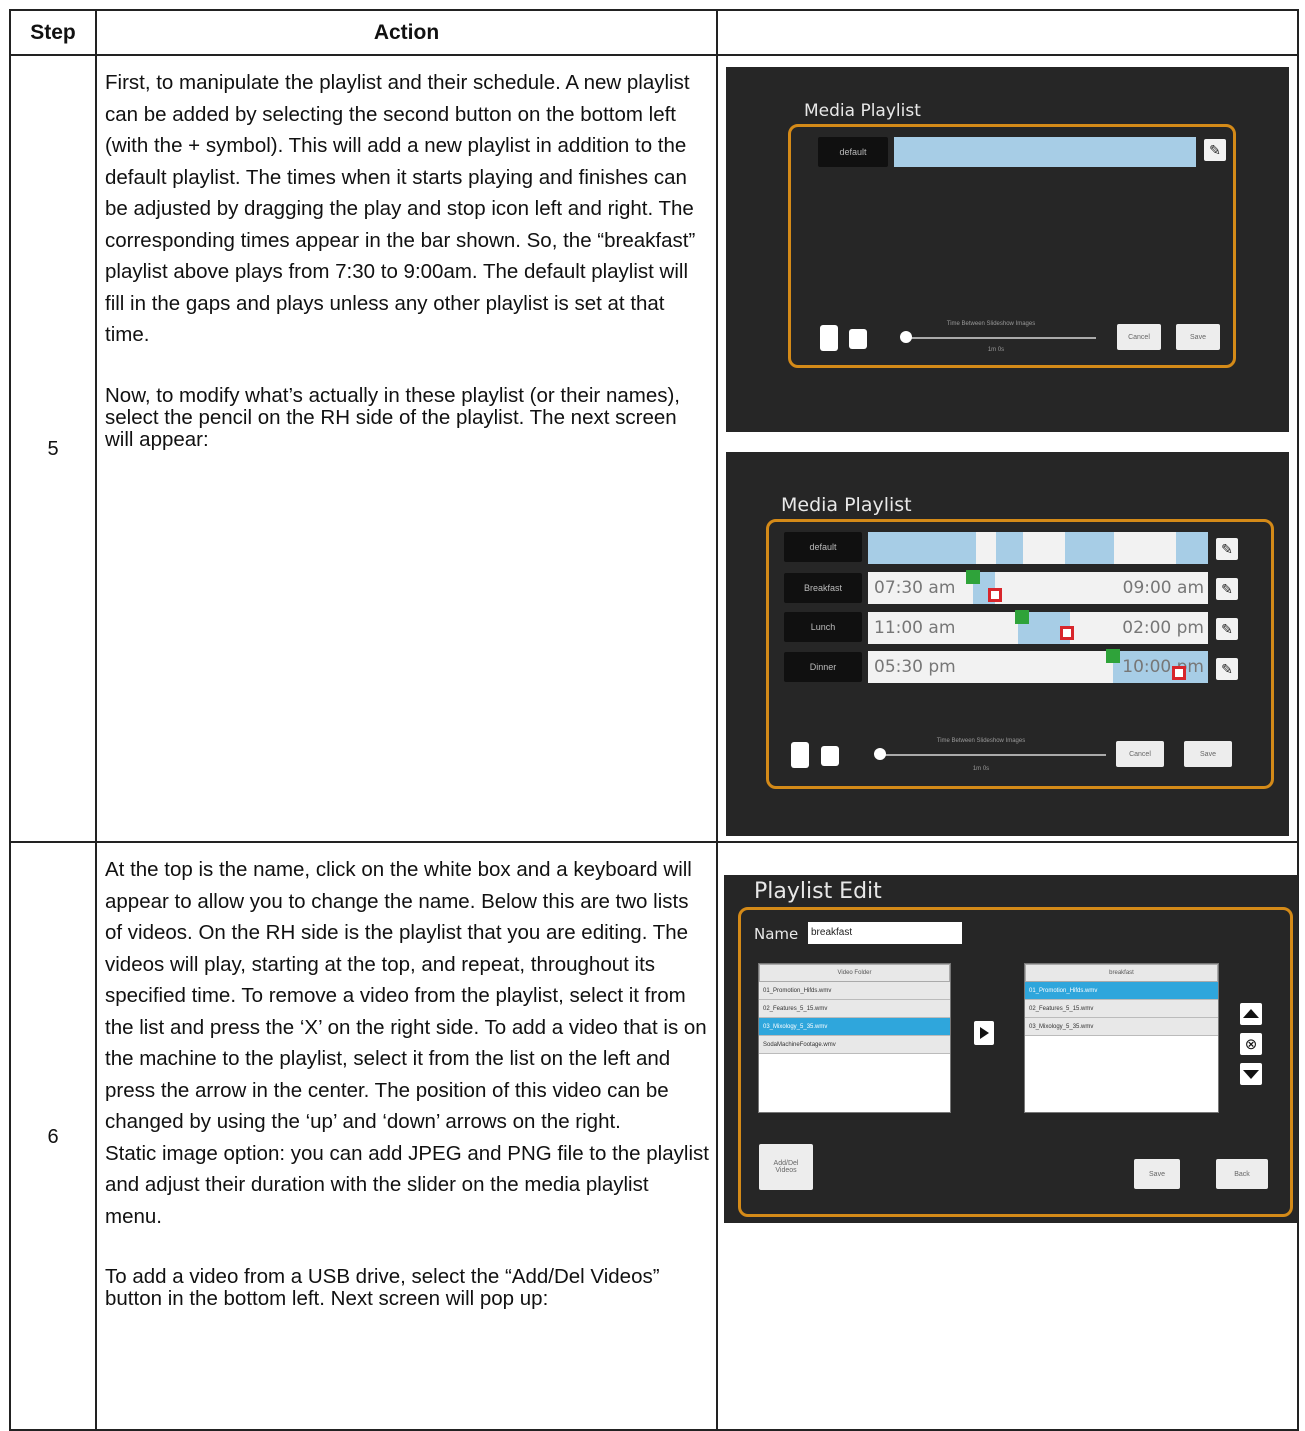  Describe the element at coordinates (1251, 1014) in the screenshot. I see `move-up-icon` at that location.